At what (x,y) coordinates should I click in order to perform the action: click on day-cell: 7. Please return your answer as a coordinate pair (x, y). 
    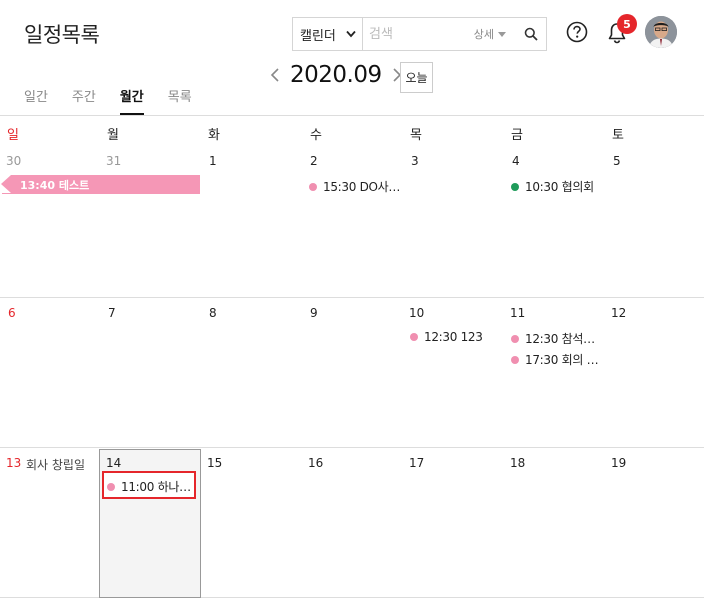
    Looking at the image, I should click on (150, 372).